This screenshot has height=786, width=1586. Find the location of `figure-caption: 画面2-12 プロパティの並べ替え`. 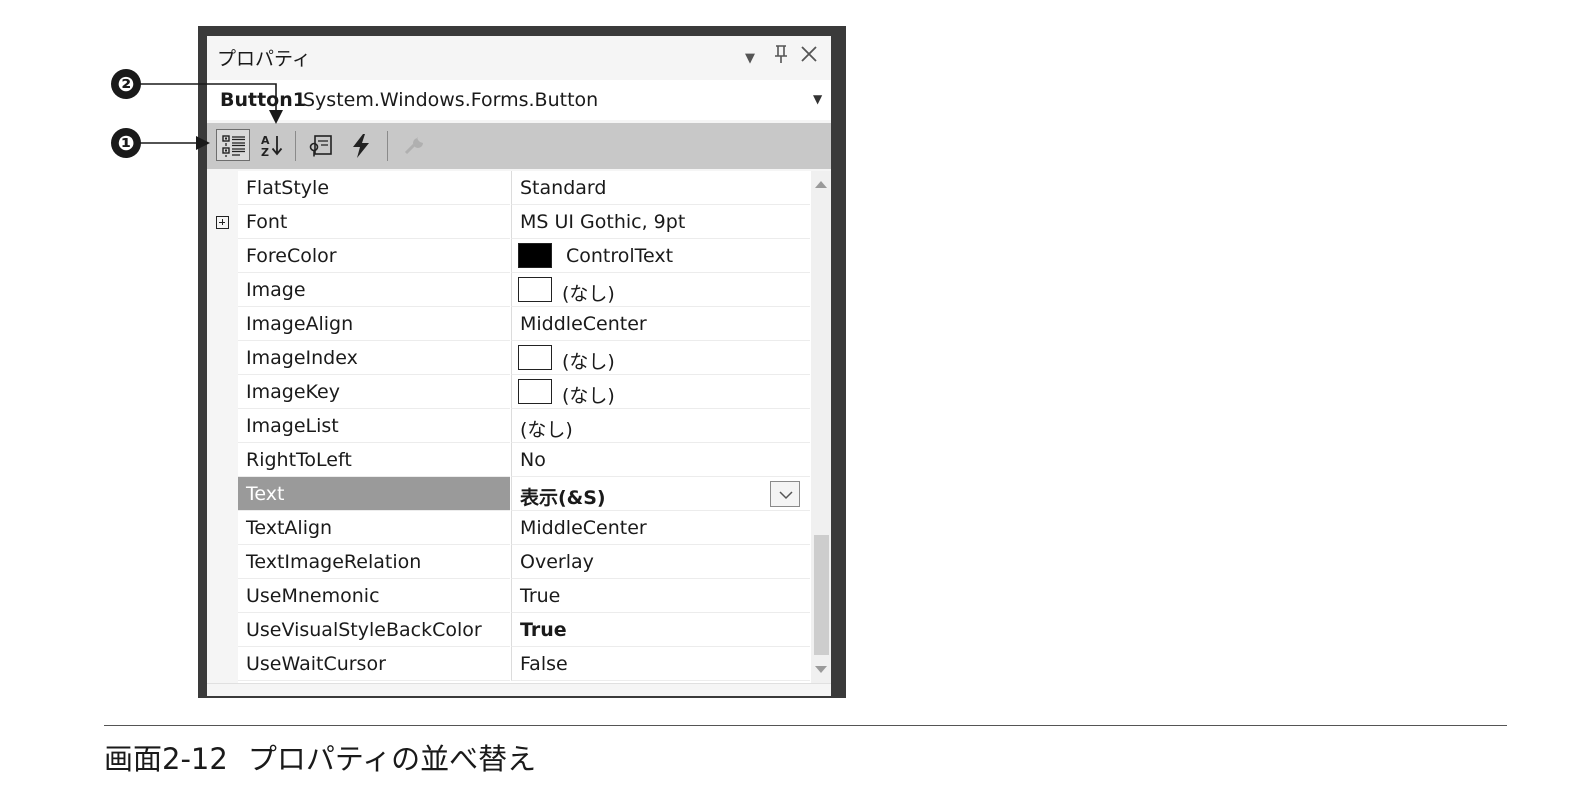

figure-caption: 画面2-12 プロパティの並べ替え is located at coordinates (320, 757).